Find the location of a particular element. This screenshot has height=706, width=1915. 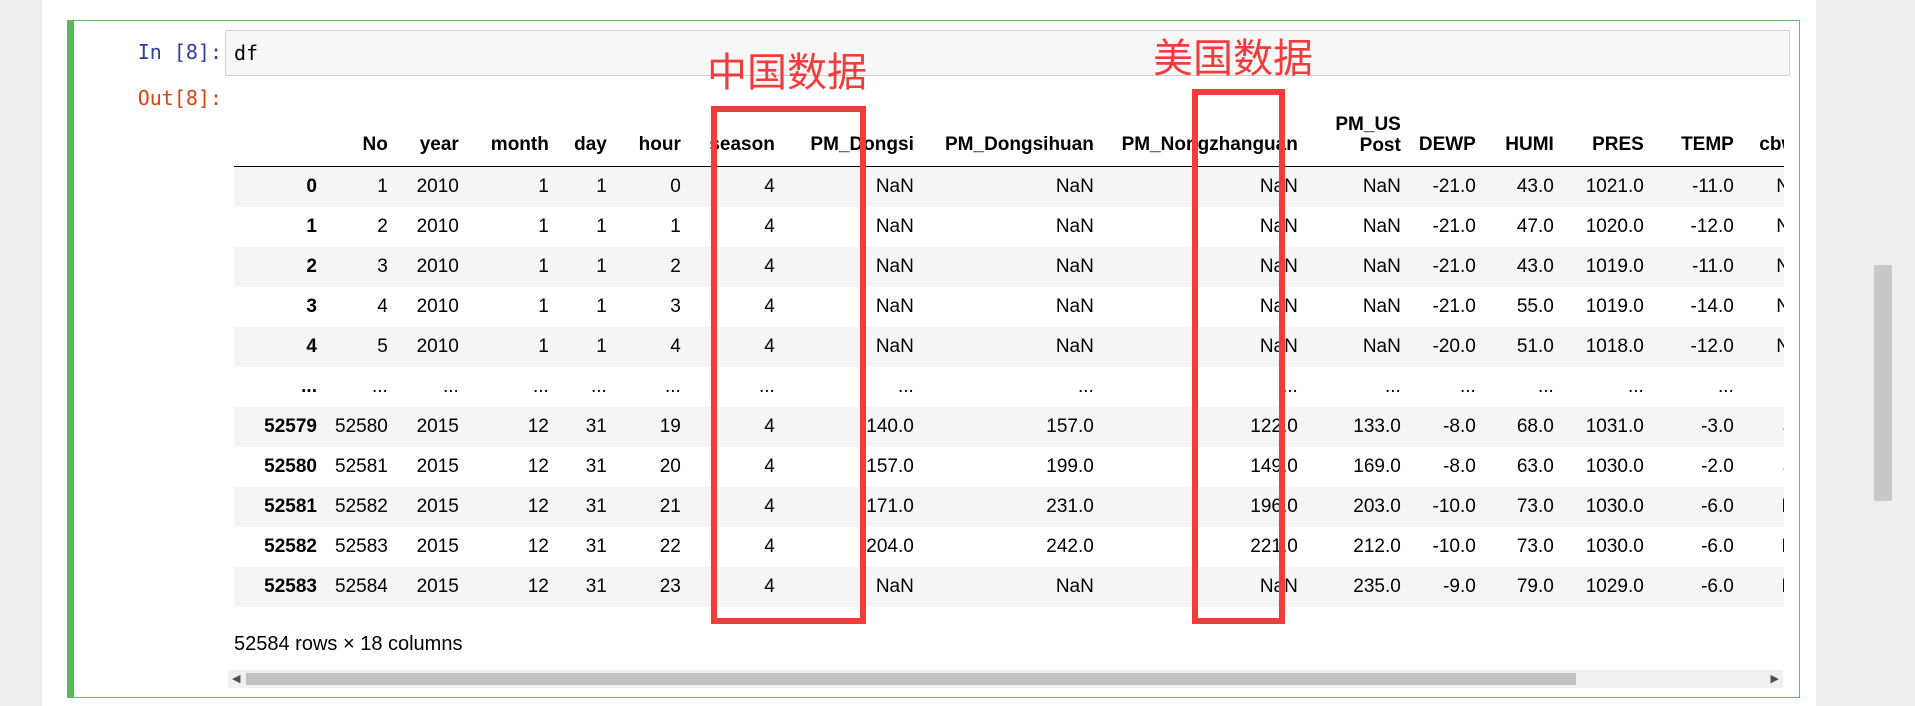

table-cell: 169.0 is located at coordinates (1377, 466).